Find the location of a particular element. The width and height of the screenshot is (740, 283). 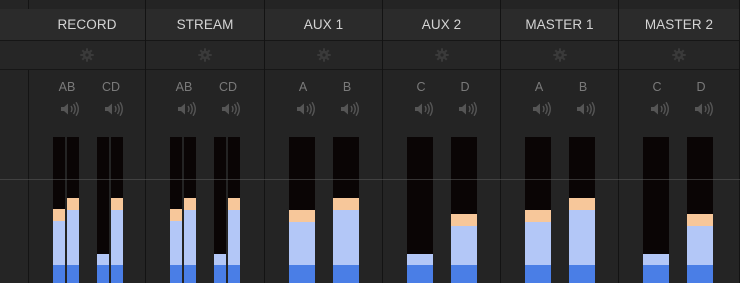

channel-label: CD is located at coordinates (111, 87).